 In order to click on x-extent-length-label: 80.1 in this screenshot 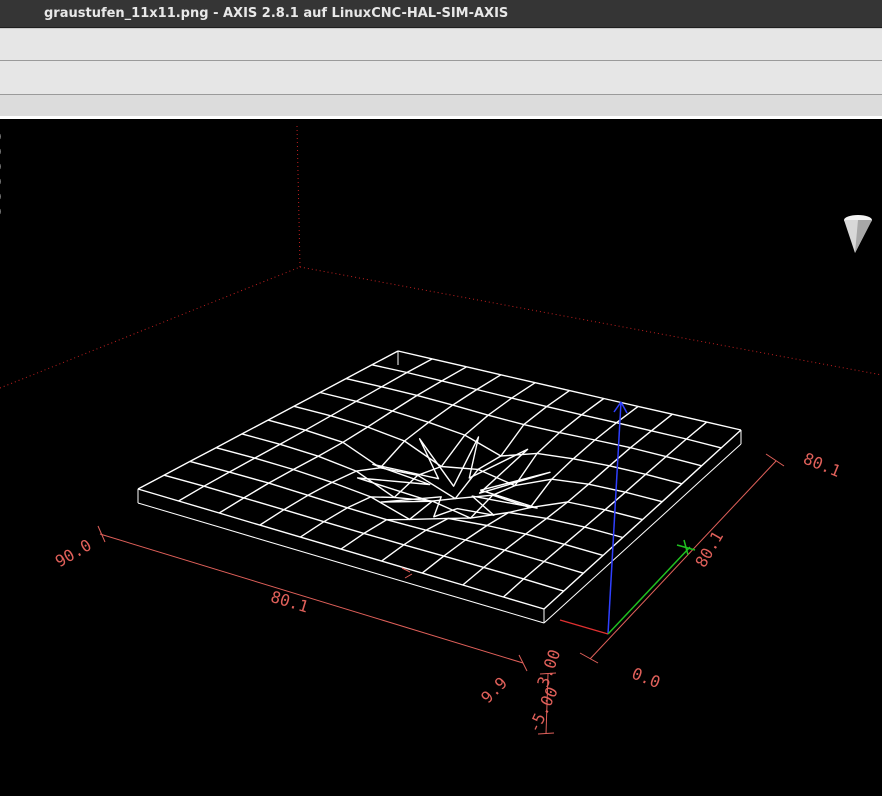, I will do `click(289, 601)`.